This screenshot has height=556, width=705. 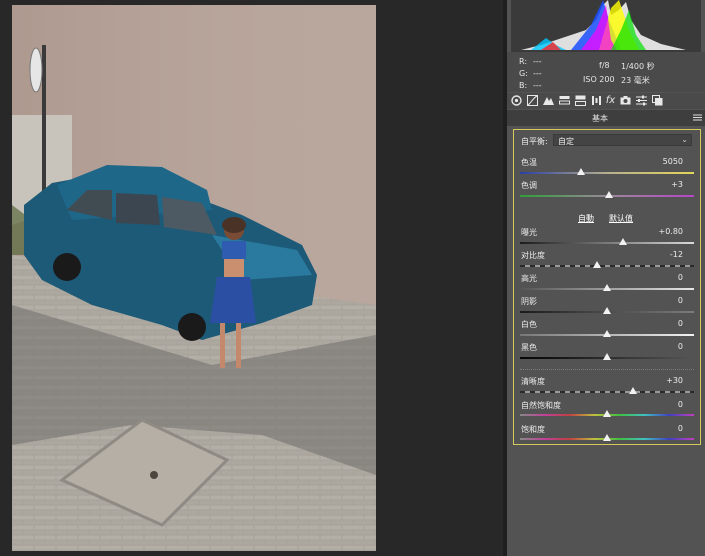 What do you see at coordinates (529, 347) in the screenshot?
I see `blacks-label: 黑色` at bounding box center [529, 347].